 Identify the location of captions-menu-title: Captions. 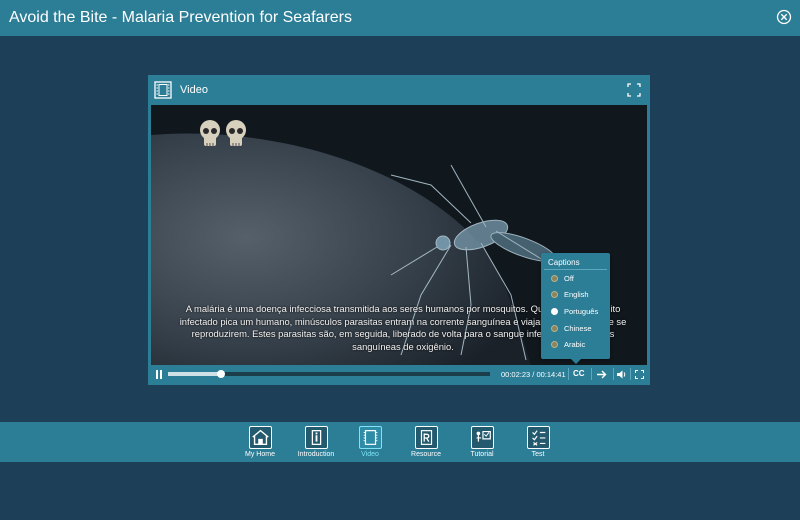
(564, 262).